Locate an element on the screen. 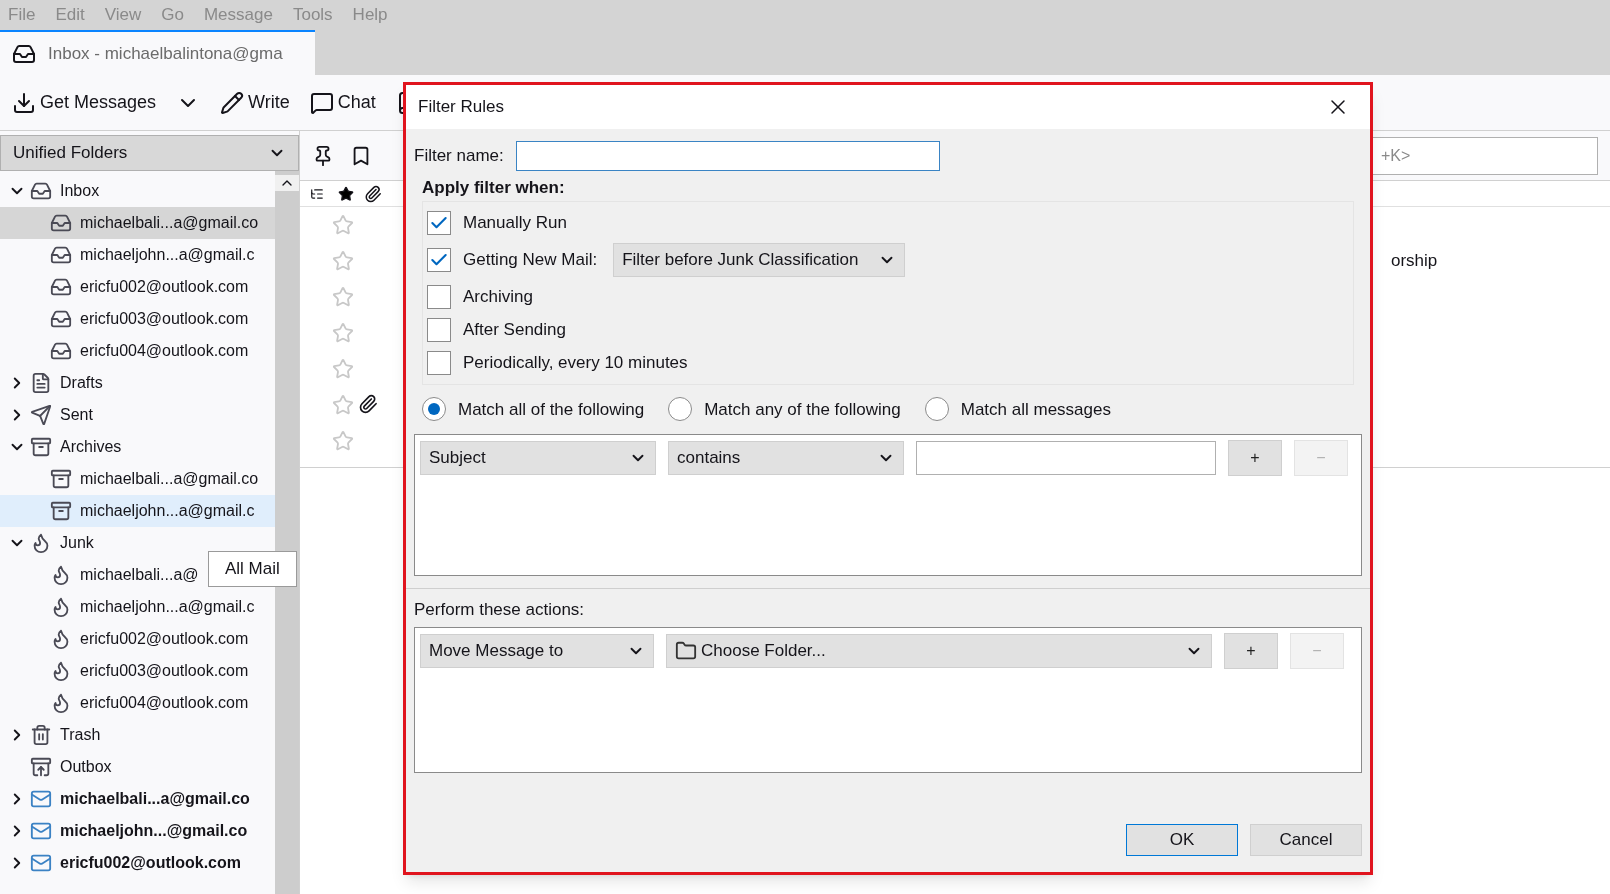 This screenshot has height=894, width=1610. radio-label: Match any of the following is located at coordinates (802, 409).